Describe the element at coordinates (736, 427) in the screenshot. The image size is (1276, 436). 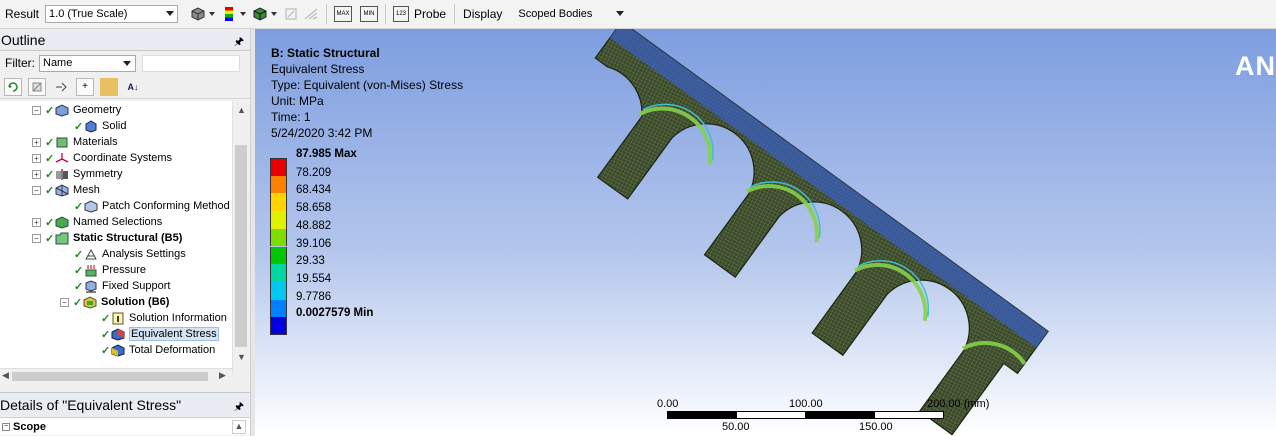
I see `scale-label: 50.00` at that location.